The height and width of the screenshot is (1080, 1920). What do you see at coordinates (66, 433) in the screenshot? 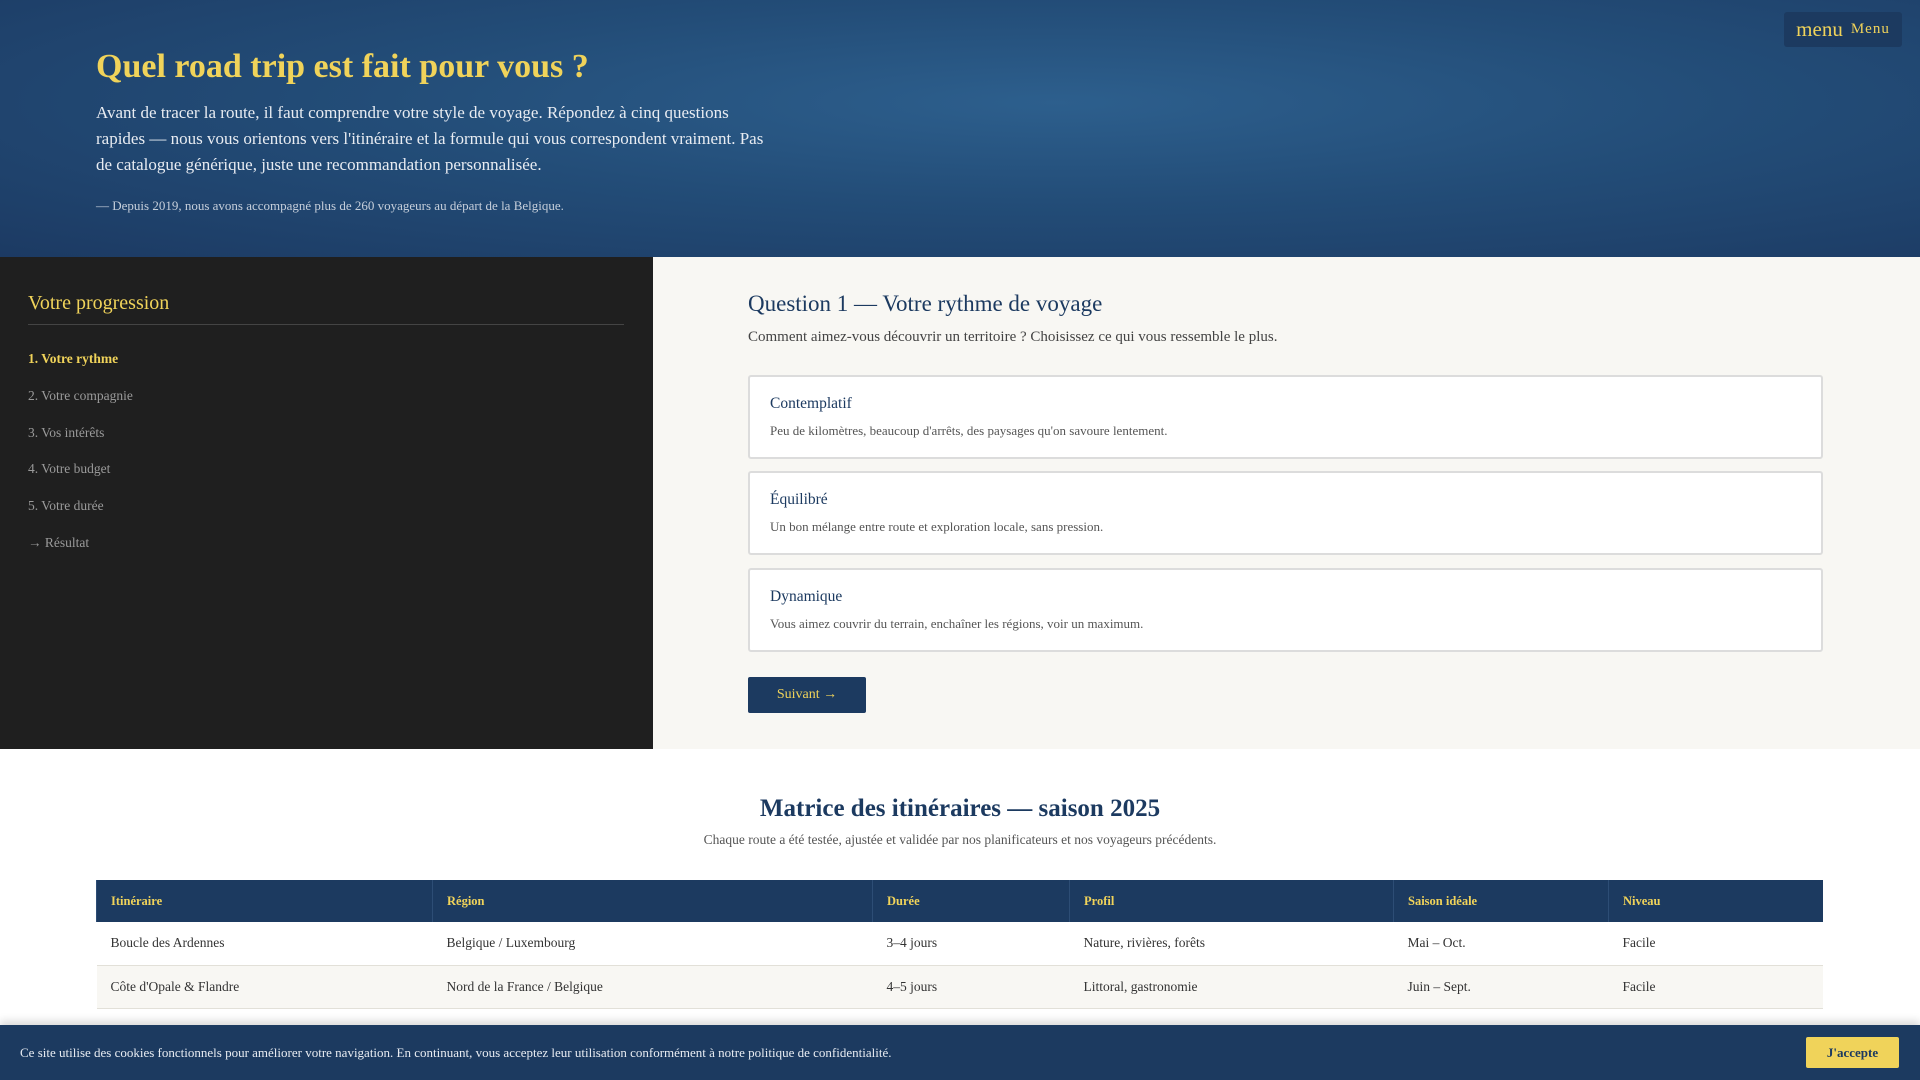
I see `step-interets: 3. Vos intérêts` at bounding box center [66, 433].